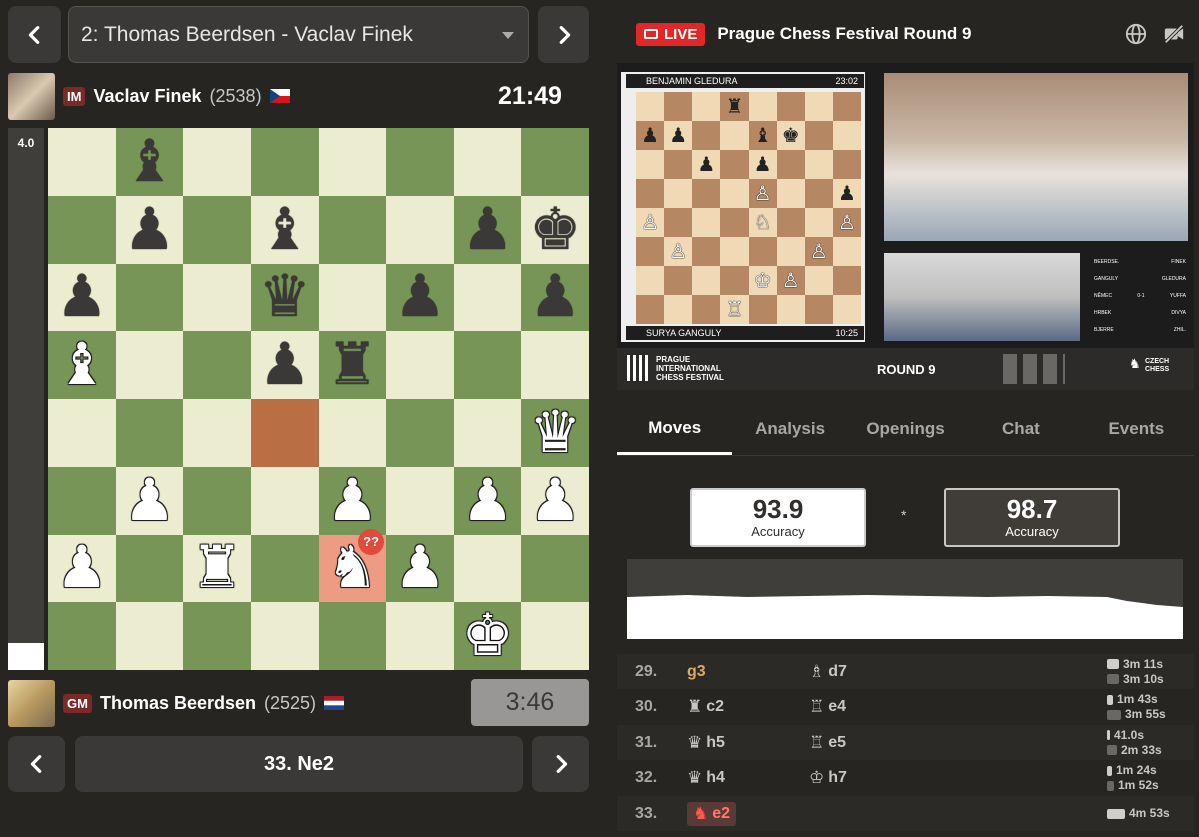 The image size is (1199, 837). I want to click on black-rook-icon: ♜, so click(352, 365).